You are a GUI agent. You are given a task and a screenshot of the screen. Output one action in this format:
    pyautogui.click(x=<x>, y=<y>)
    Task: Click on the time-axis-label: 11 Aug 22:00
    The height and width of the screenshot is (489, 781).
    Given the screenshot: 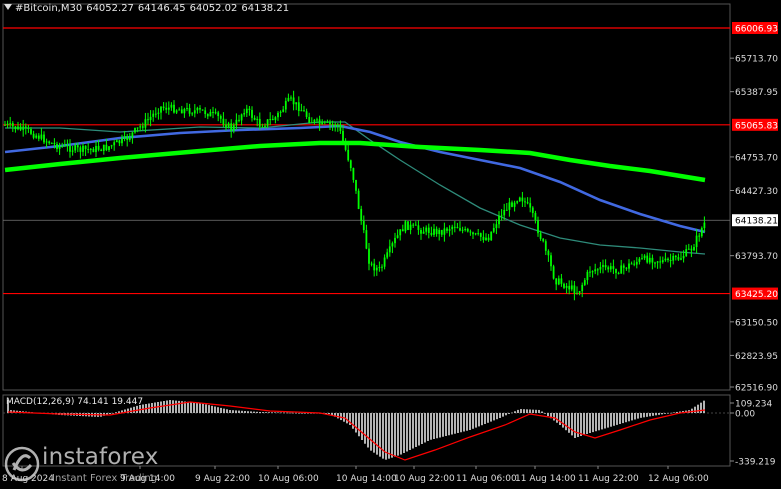 What is the action you would take?
    pyautogui.click(x=608, y=479)
    